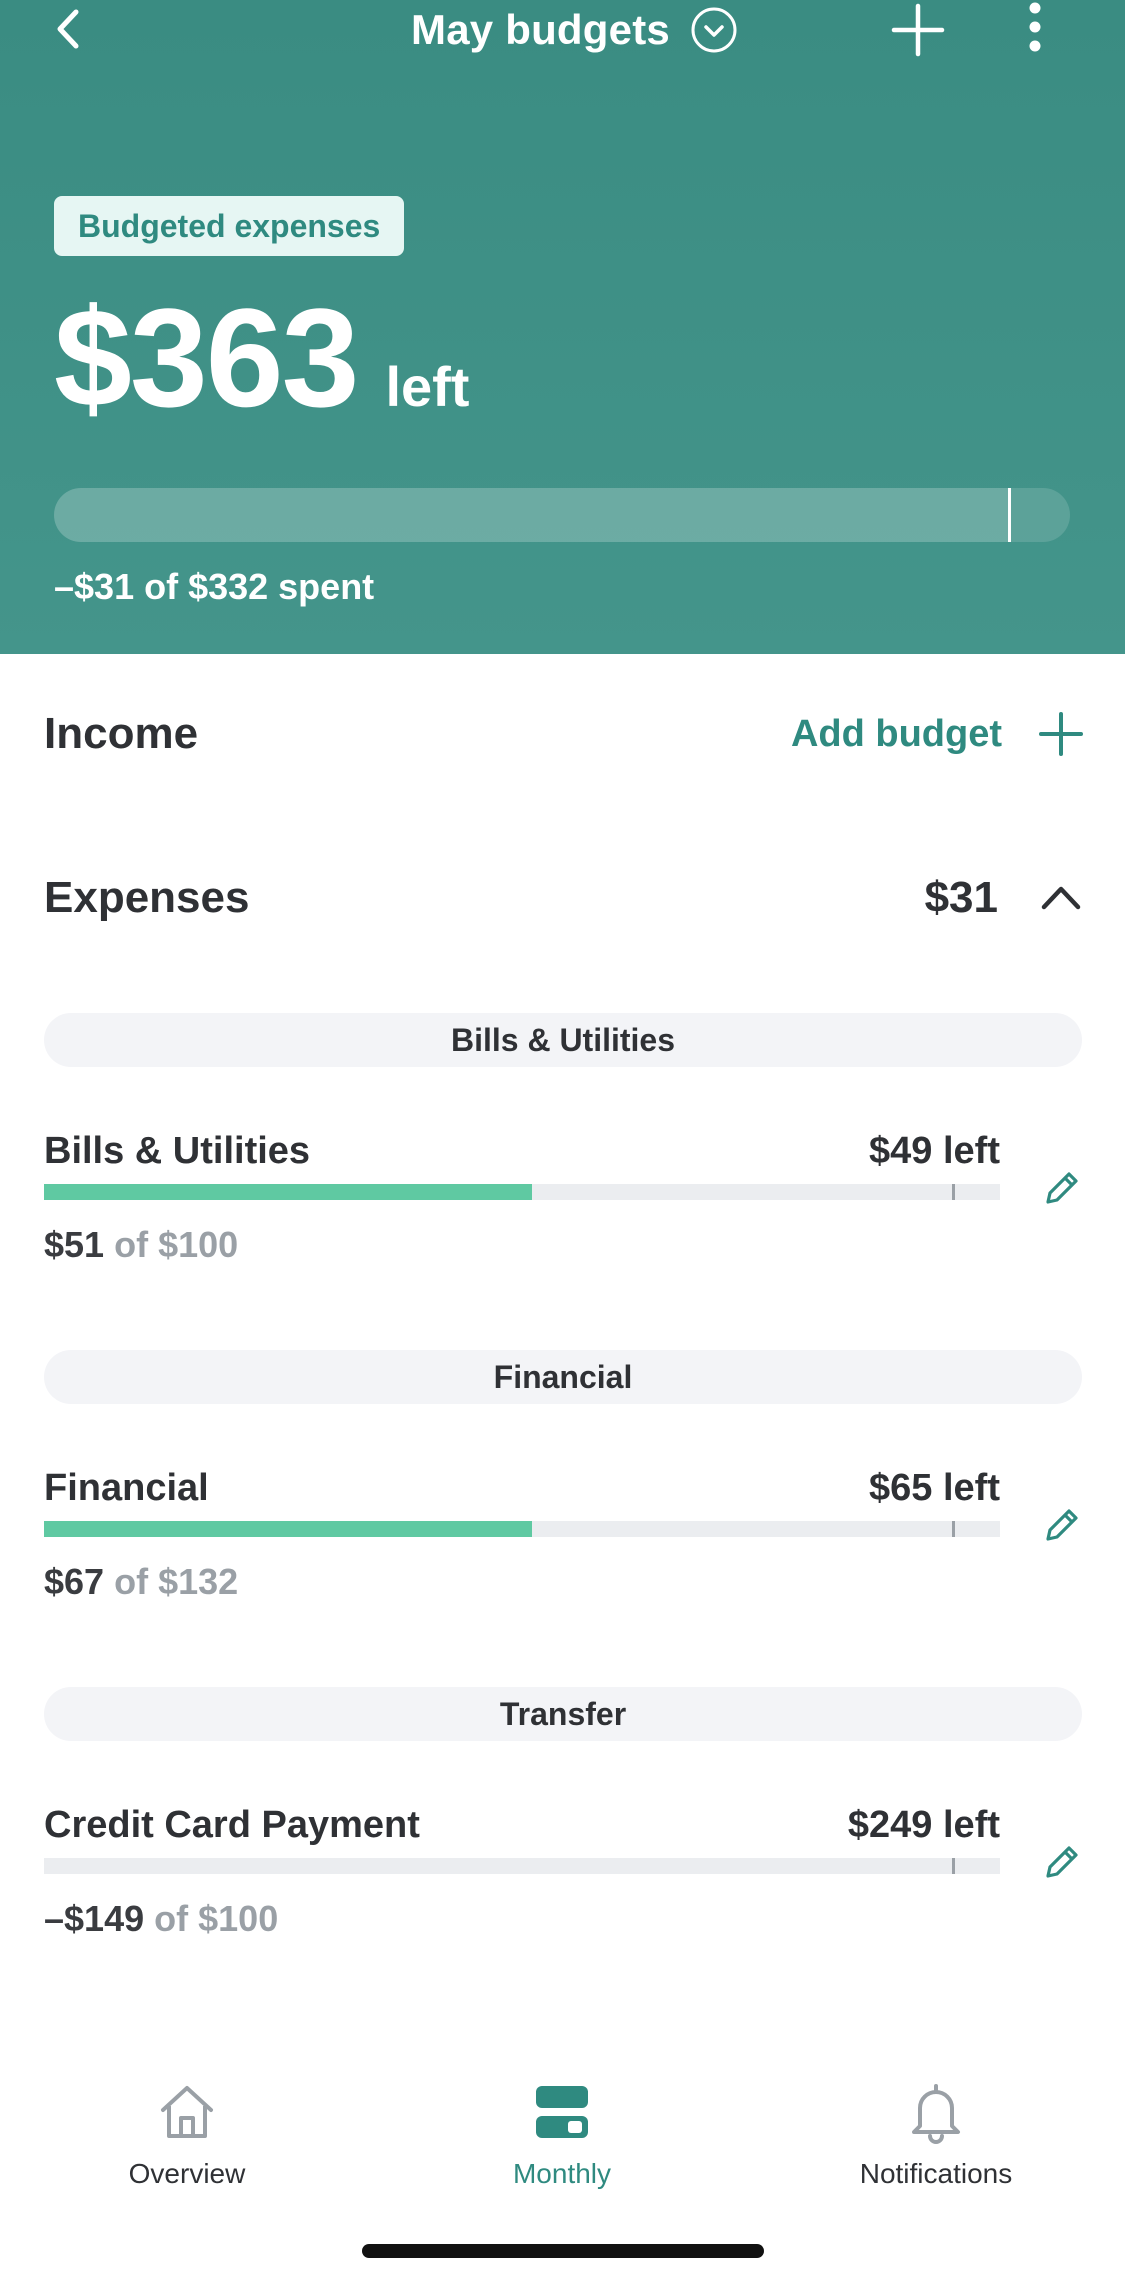  What do you see at coordinates (564, 734) in the screenshot?
I see `income-section: Income Add budget` at bounding box center [564, 734].